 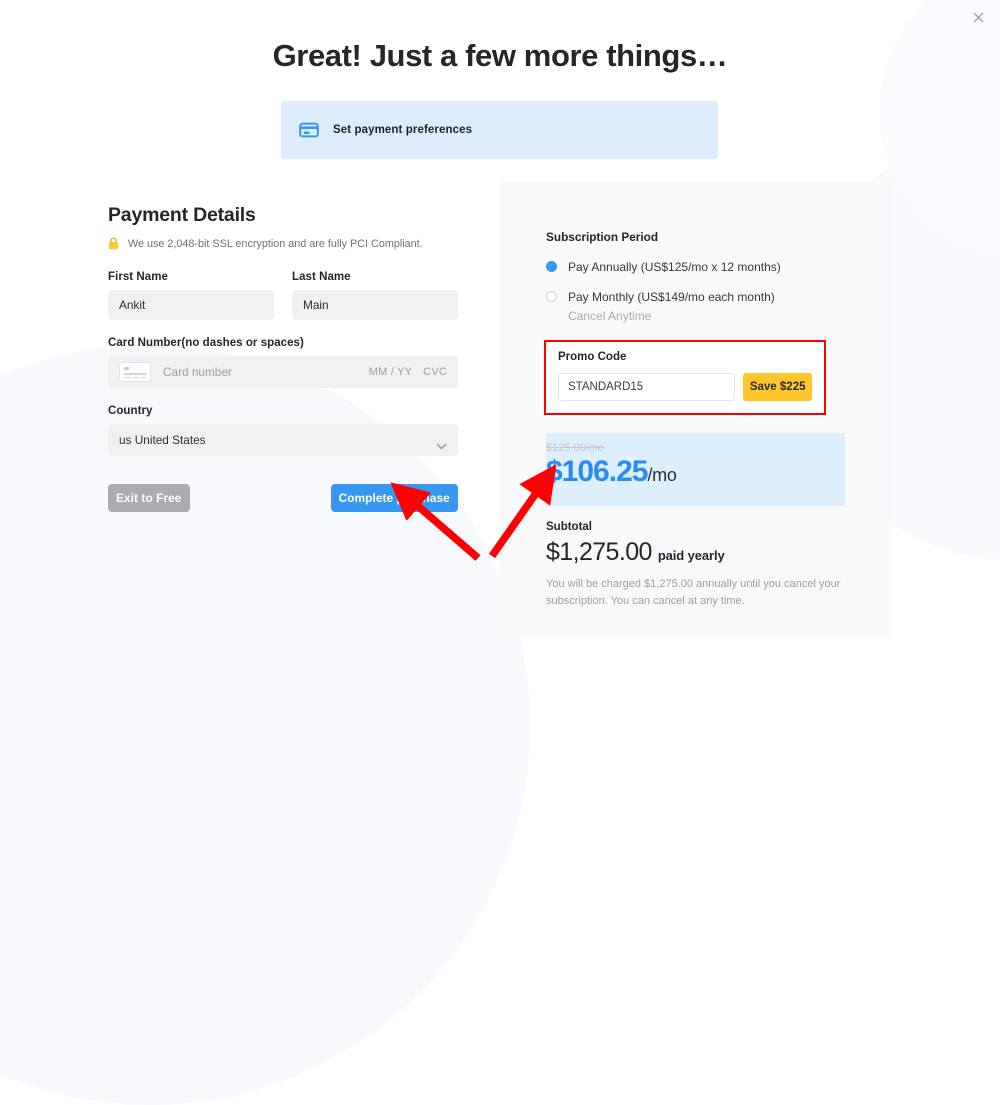 What do you see at coordinates (113, 243) in the screenshot?
I see `lock-icon` at bounding box center [113, 243].